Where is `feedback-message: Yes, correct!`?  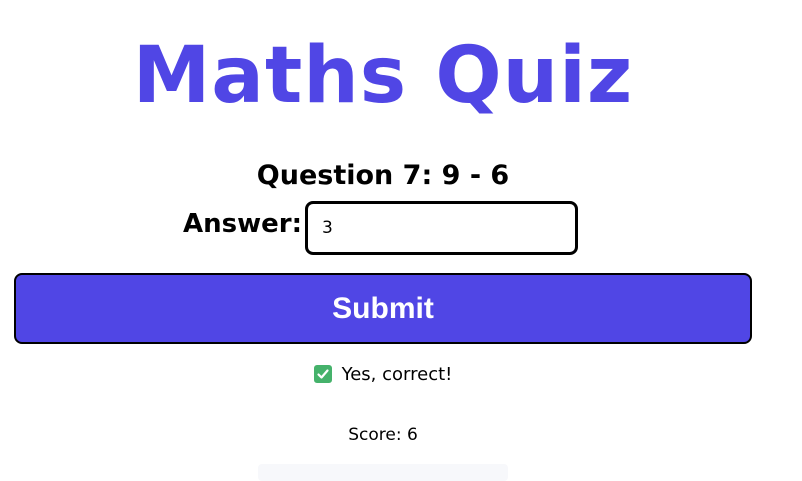 feedback-message: Yes, correct! is located at coordinates (383, 375).